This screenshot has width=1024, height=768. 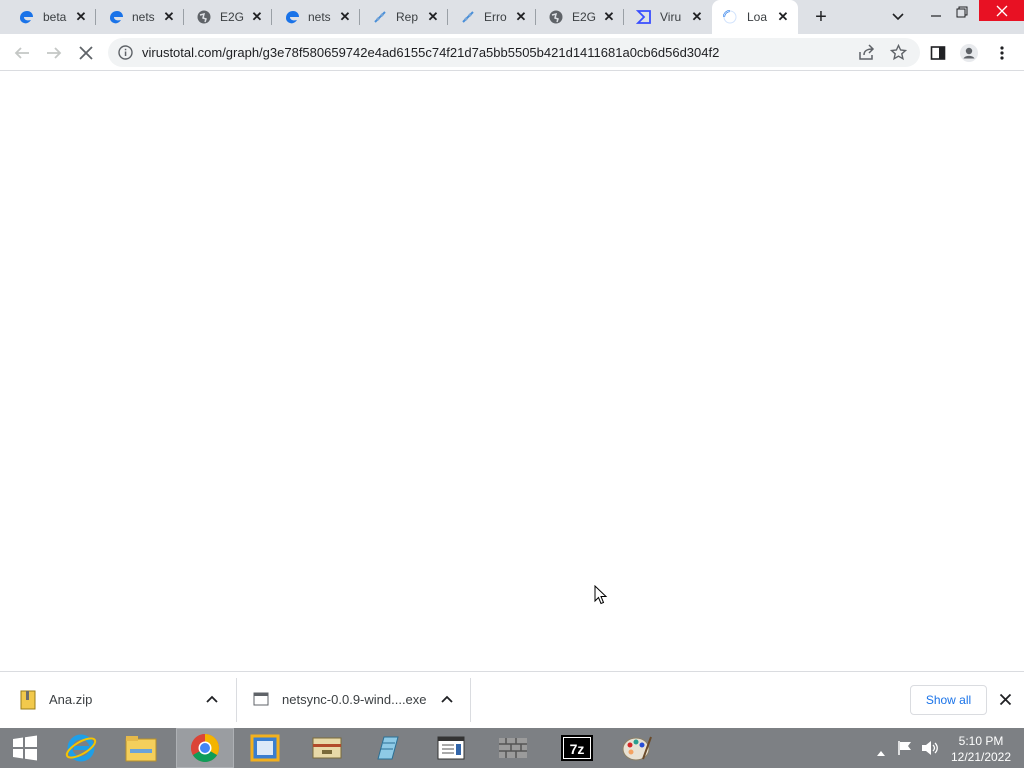 What do you see at coordinates (930, 750) in the screenshot?
I see `volume-icon` at bounding box center [930, 750].